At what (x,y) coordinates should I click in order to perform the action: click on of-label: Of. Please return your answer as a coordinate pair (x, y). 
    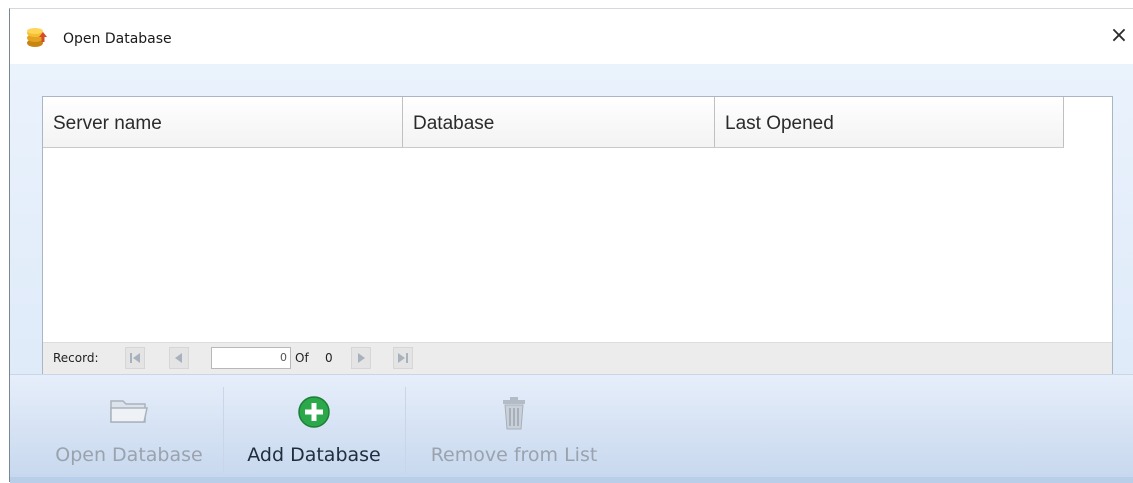
    Looking at the image, I should click on (302, 358).